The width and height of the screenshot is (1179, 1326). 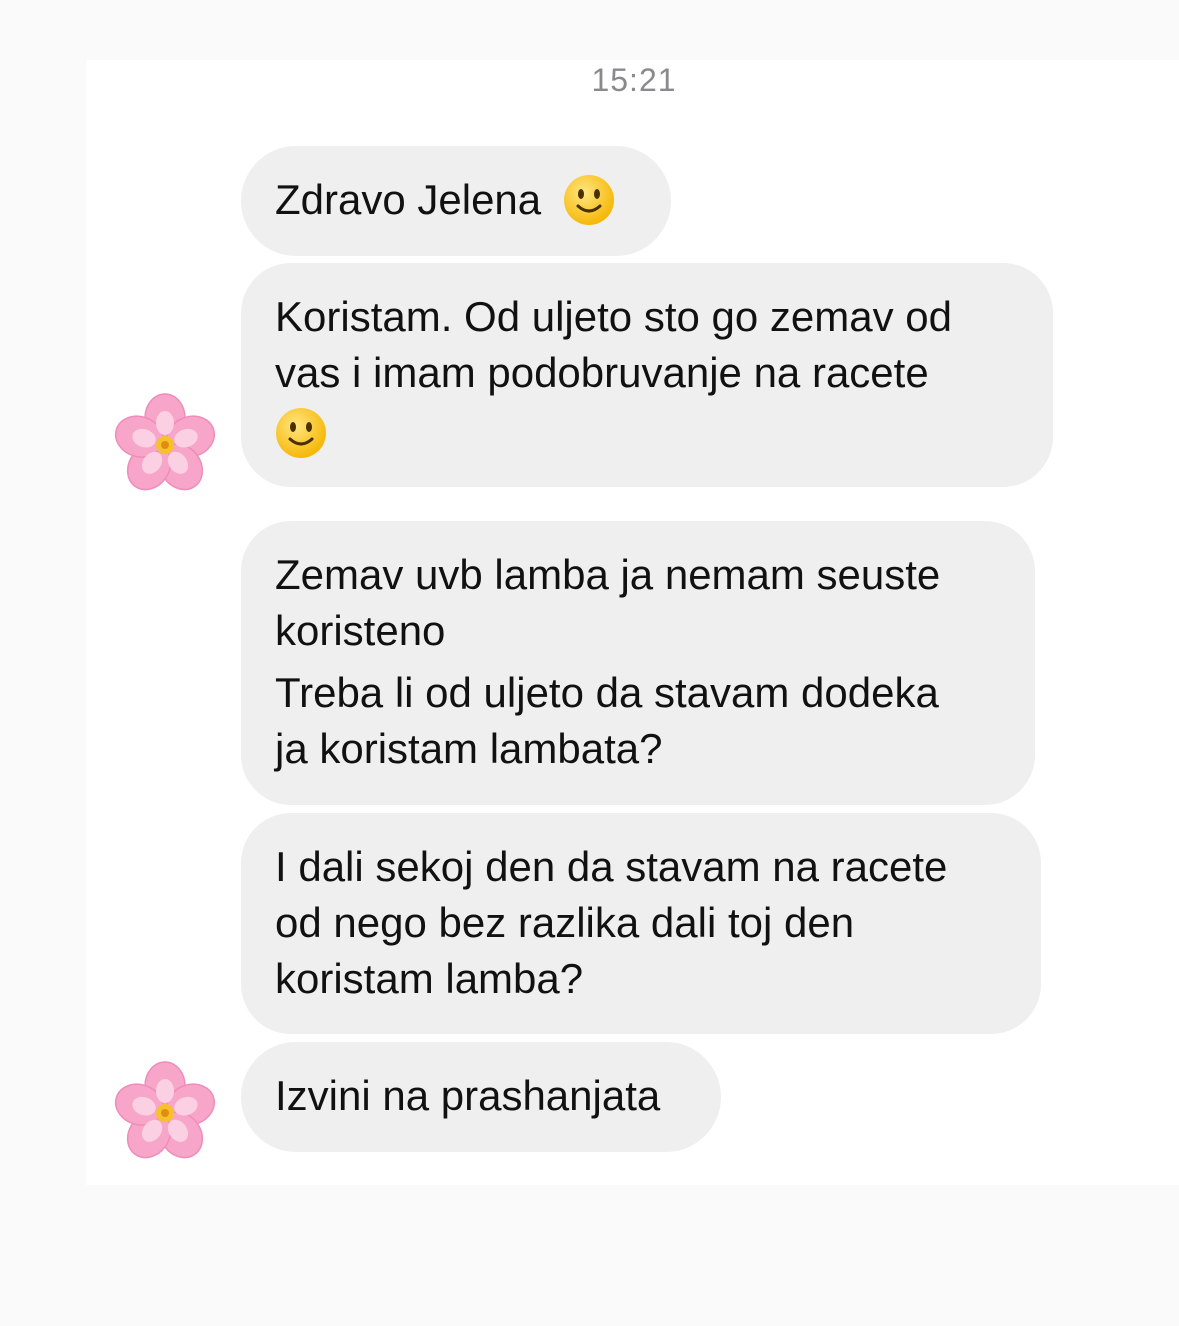 What do you see at coordinates (607, 692) in the screenshot?
I see `message-text: Treba li od uljeto da stavam dodeka` at bounding box center [607, 692].